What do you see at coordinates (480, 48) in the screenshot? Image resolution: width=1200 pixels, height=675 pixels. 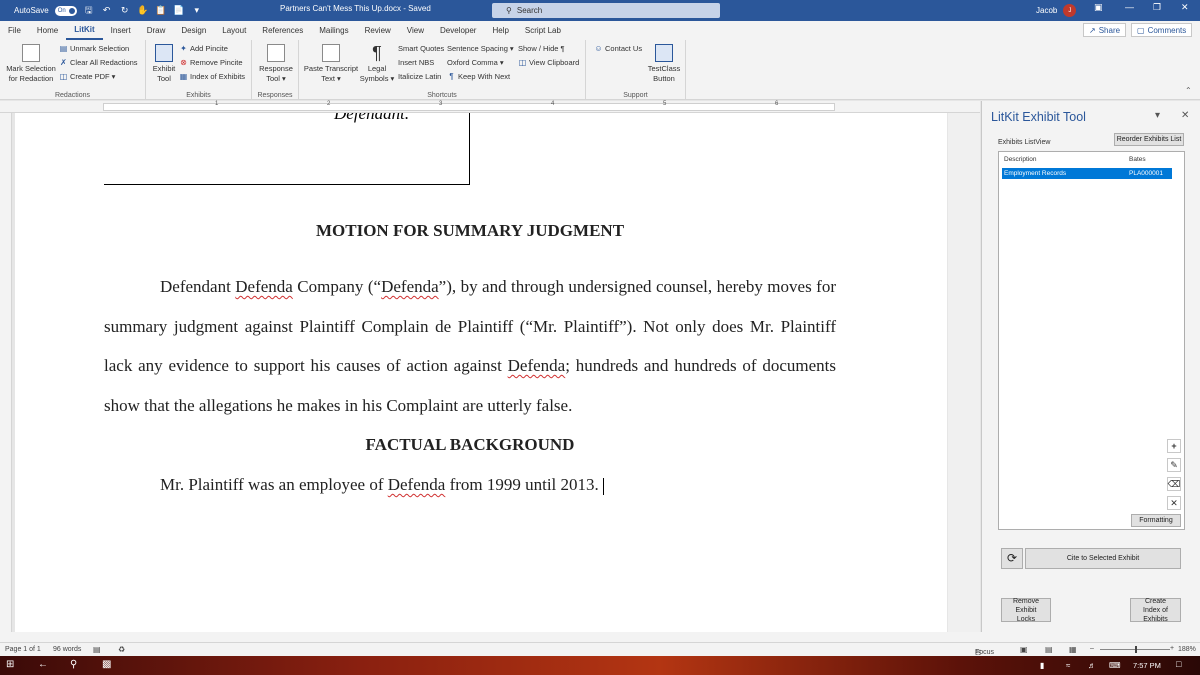 I see `sentence-spacing-button: Sentence Spacing ▾` at bounding box center [480, 48].